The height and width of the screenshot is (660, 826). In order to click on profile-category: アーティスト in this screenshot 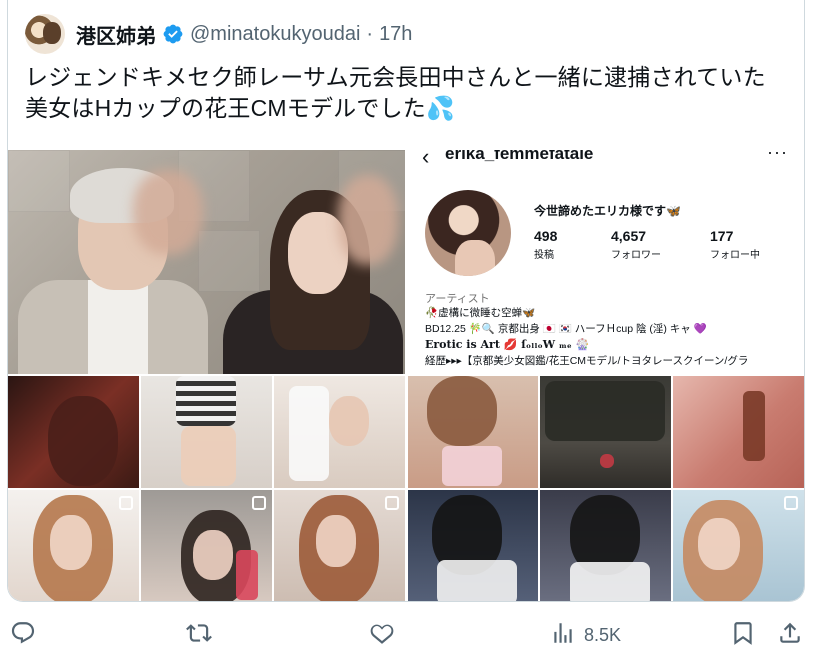, I will do `click(457, 299)`.